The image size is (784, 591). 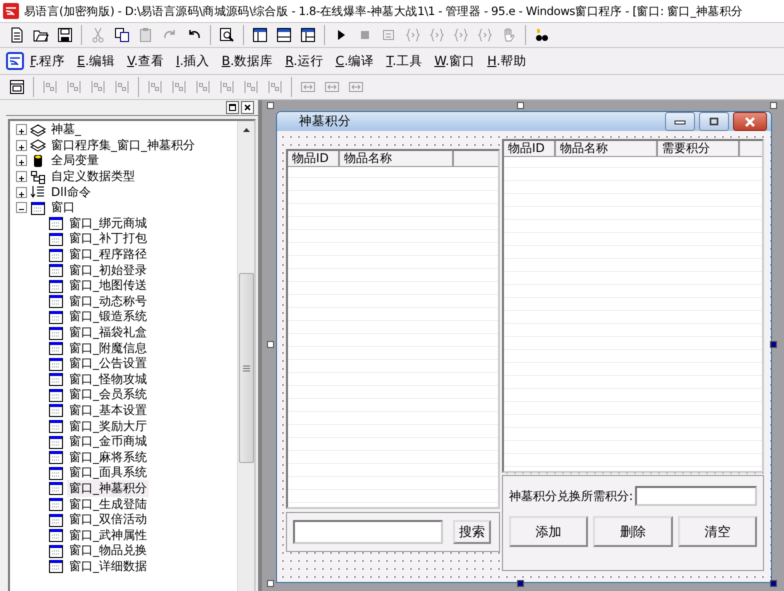 What do you see at coordinates (354, 61) in the screenshot?
I see `menu-item: C.编译` at bounding box center [354, 61].